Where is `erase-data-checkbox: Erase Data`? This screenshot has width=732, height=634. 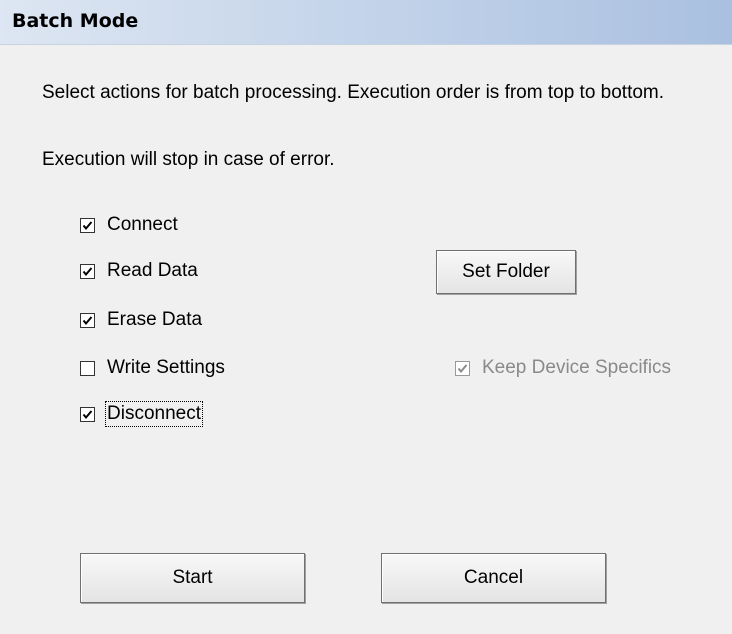 erase-data-checkbox: Erase Data is located at coordinates (141, 320).